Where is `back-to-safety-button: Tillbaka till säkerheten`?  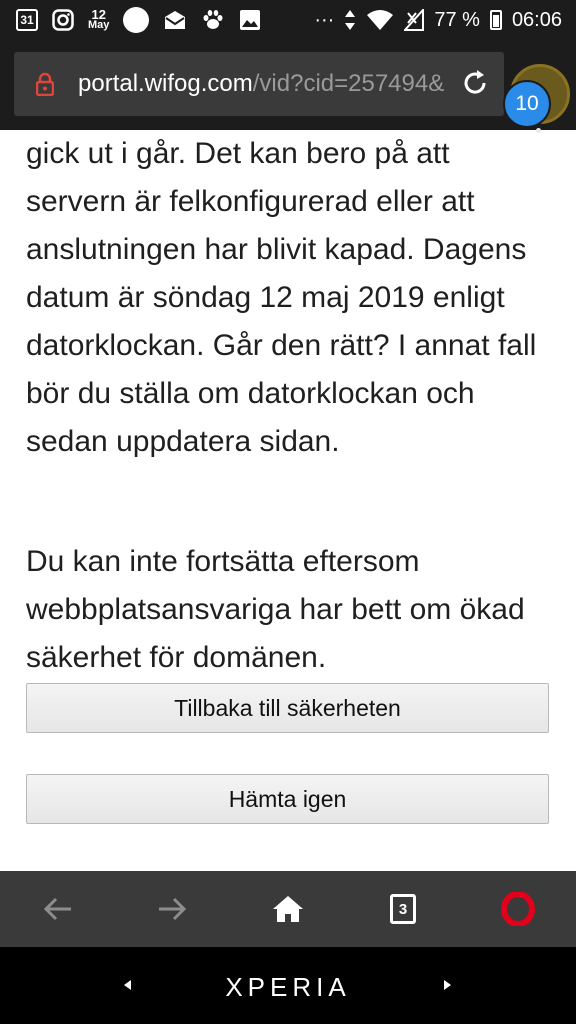
back-to-safety-button: Tillbaka till säkerheten is located at coordinates (287, 708).